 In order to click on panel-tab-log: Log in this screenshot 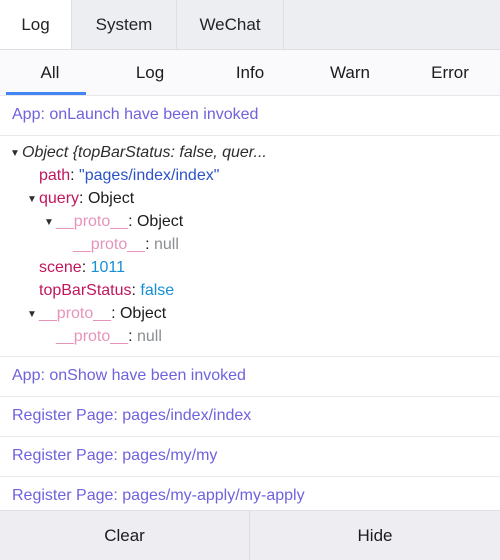, I will do `click(36, 24)`.